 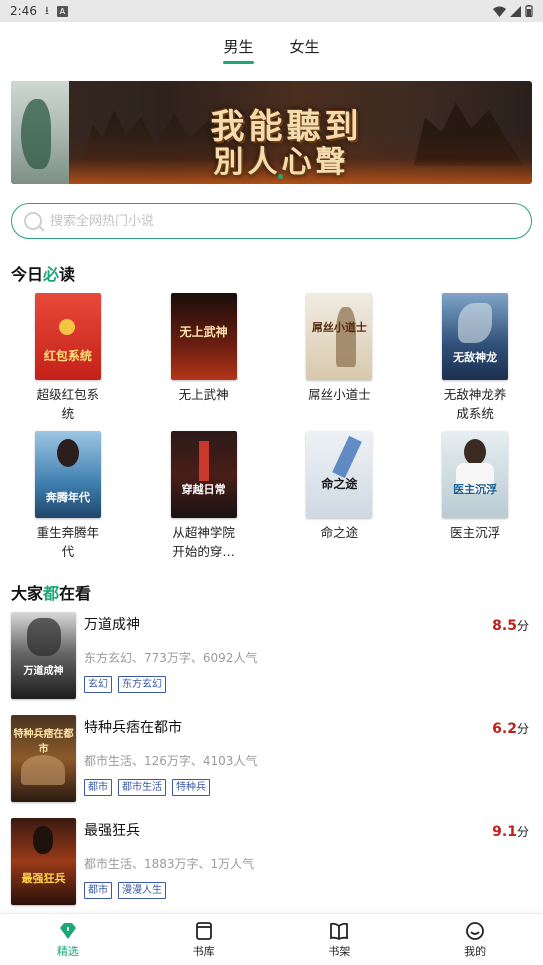 What do you see at coordinates (339, 951) in the screenshot?
I see `nav-label: 书架` at bounding box center [339, 951].